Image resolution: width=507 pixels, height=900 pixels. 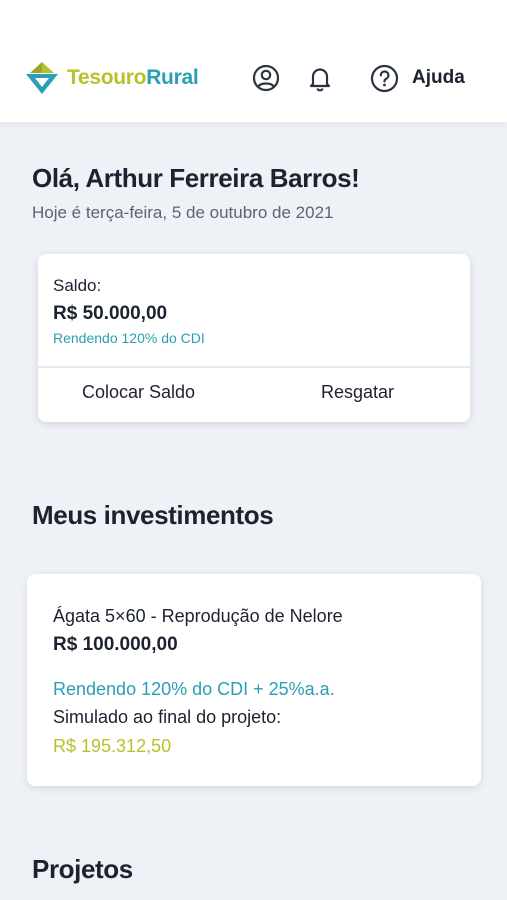 I want to click on greeting-title: Olá, Arthur Ferreira Barros!, so click(x=196, y=178).